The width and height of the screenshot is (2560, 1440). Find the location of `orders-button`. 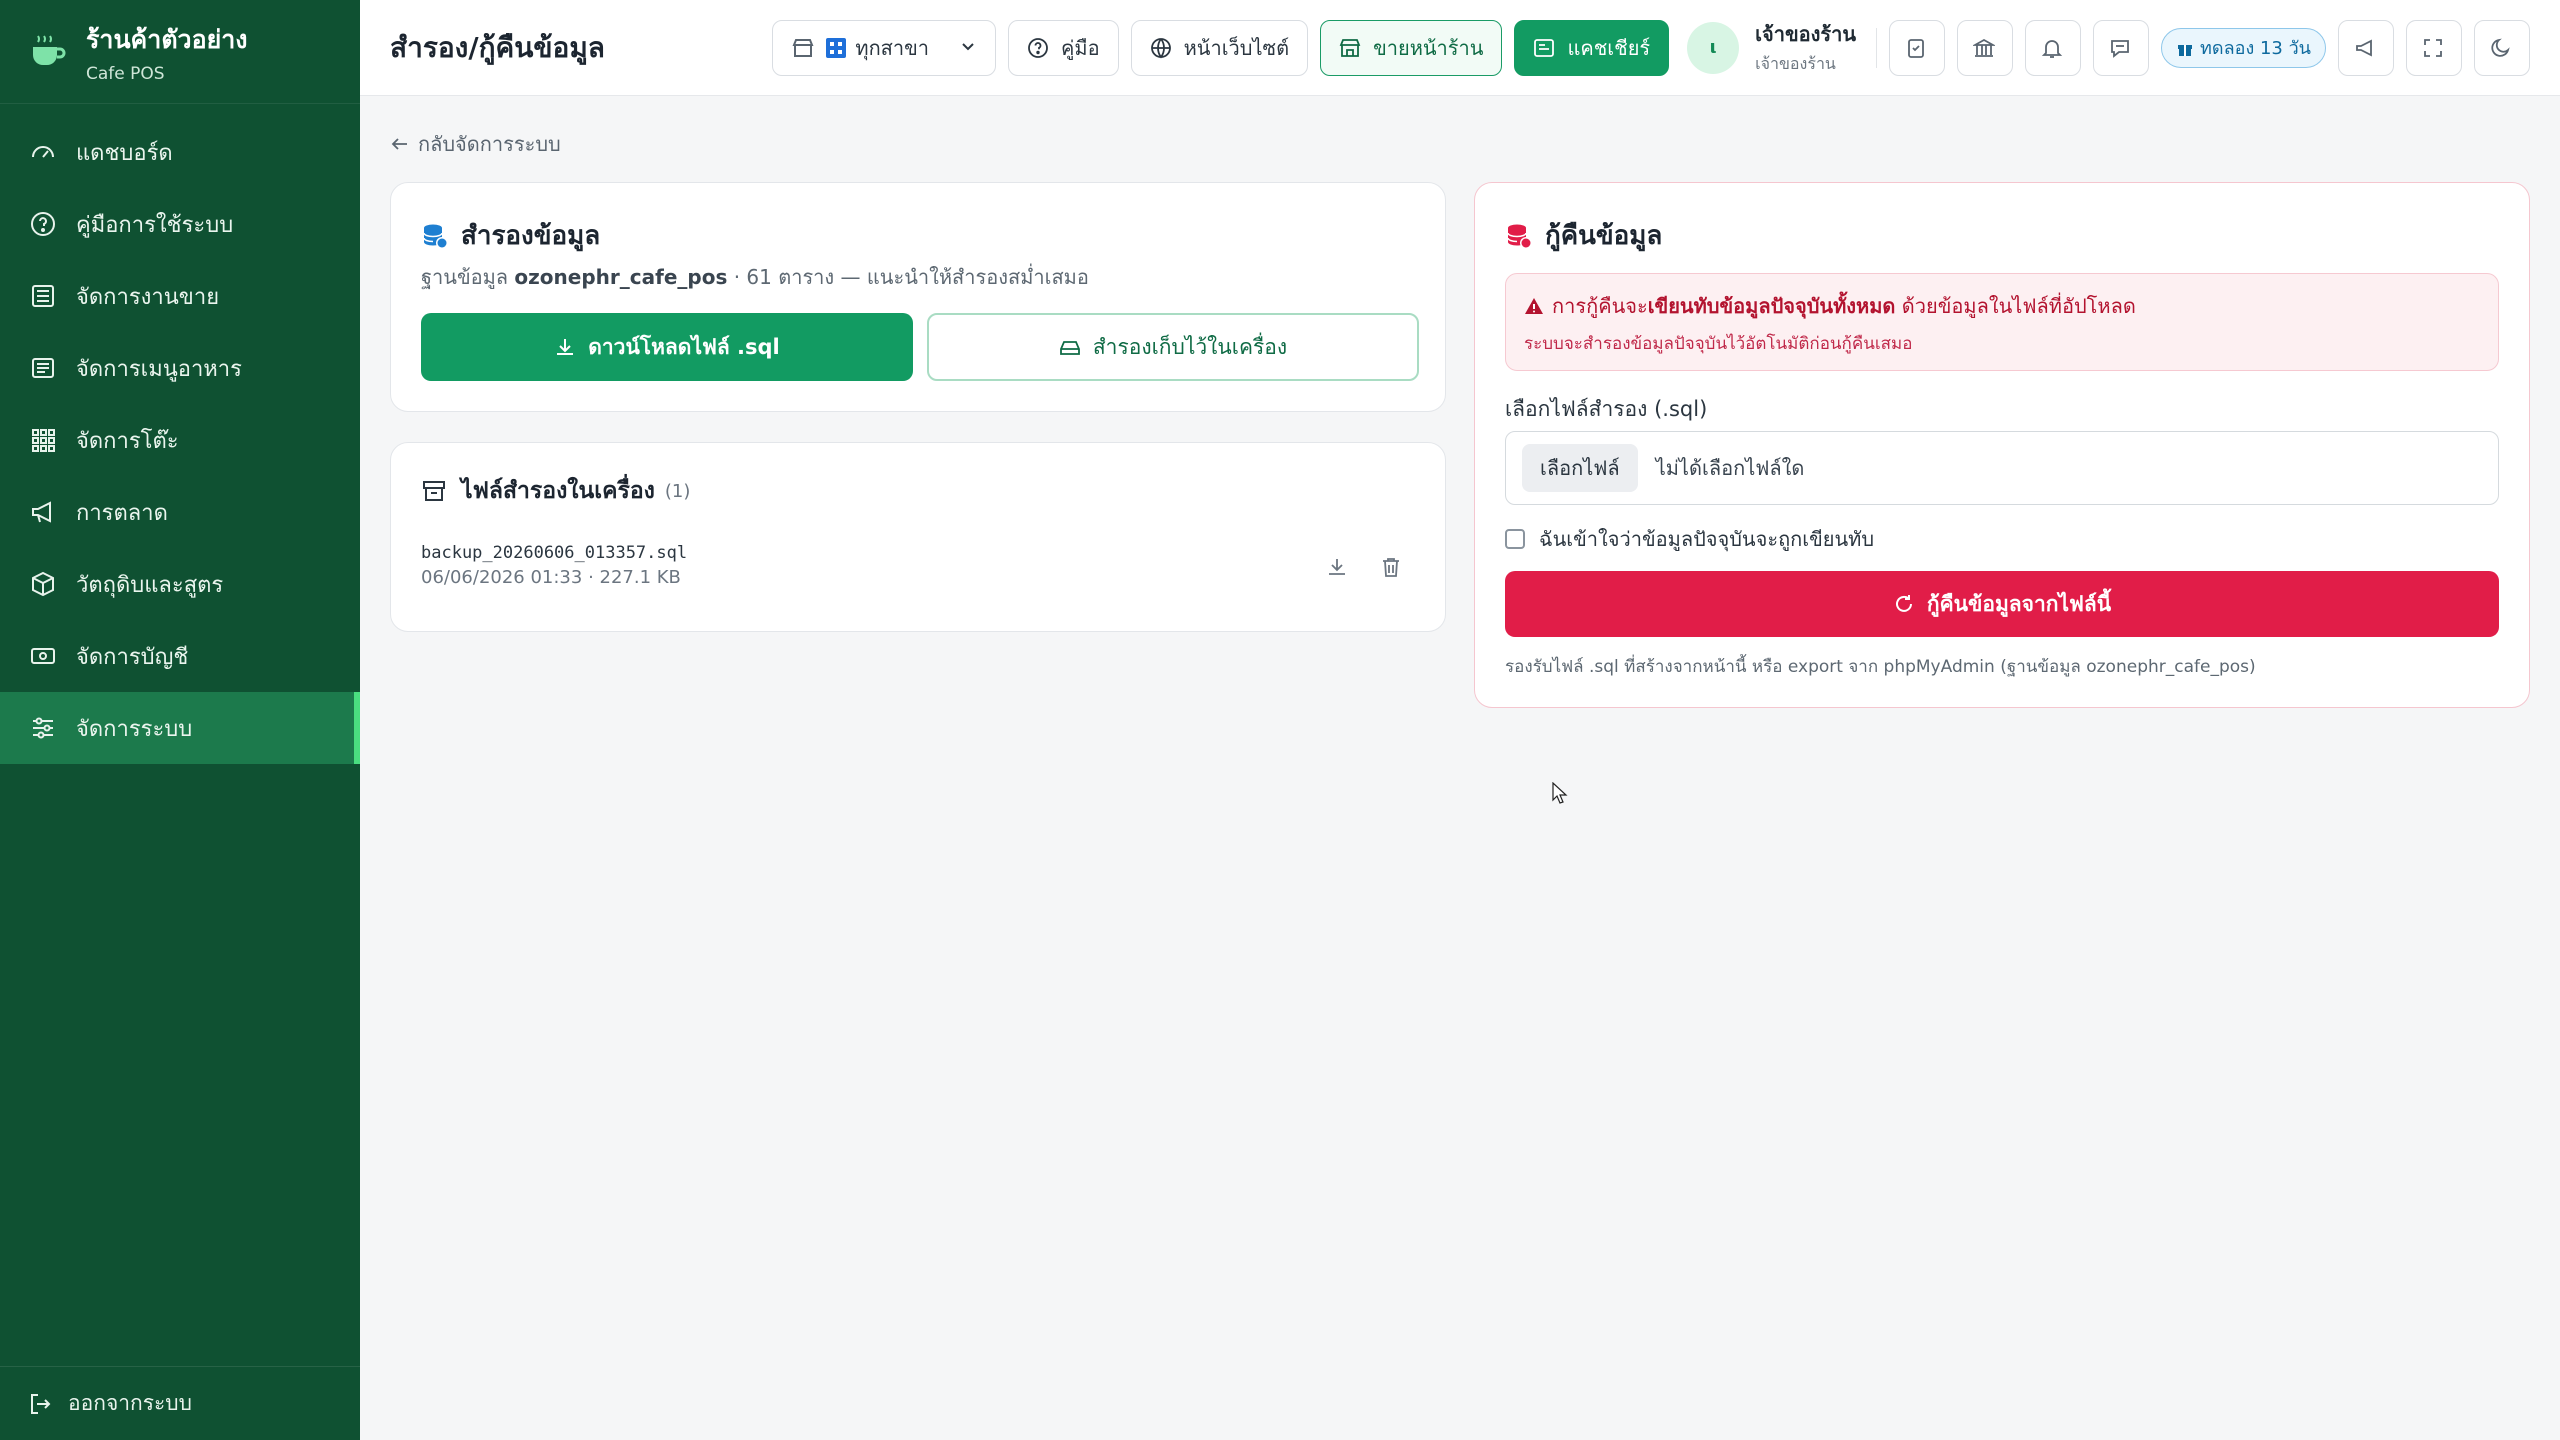

orders-button is located at coordinates (1917, 47).